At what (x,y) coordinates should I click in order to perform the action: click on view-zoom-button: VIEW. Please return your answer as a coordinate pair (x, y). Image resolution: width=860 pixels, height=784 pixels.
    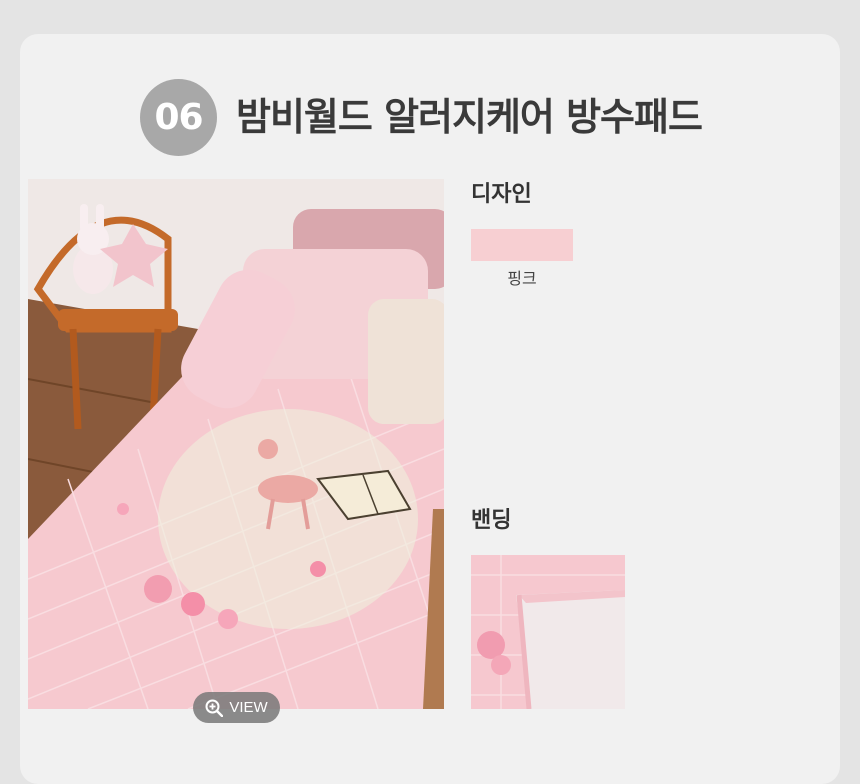
    Looking at the image, I should click on (236, 707).